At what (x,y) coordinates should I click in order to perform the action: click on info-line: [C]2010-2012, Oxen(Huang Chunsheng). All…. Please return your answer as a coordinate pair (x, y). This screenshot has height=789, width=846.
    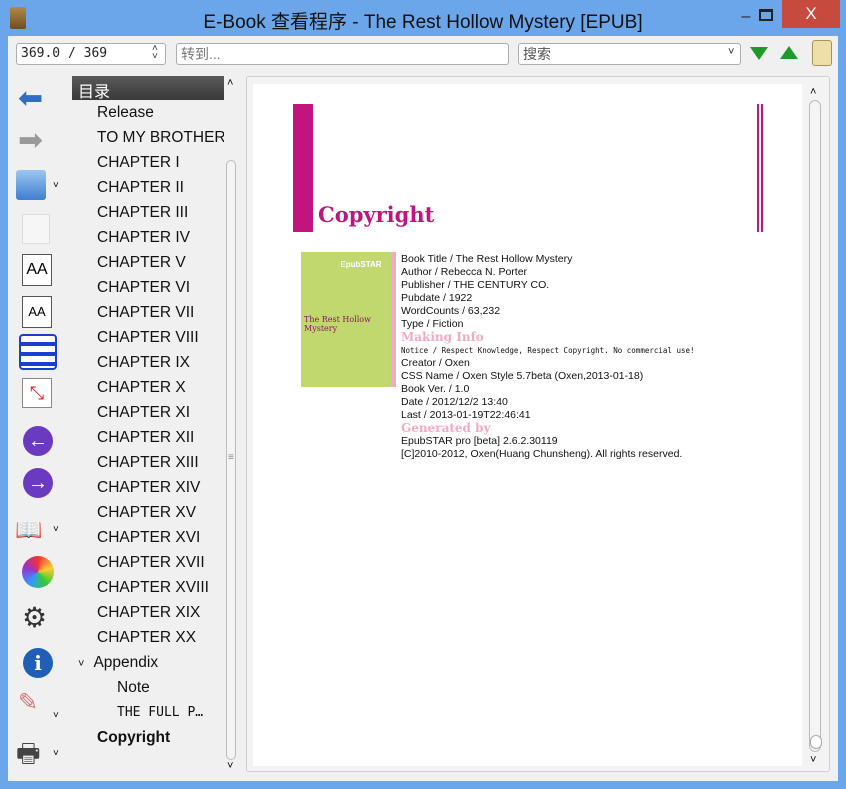
    Looking at the image, I should click on (542, 454).